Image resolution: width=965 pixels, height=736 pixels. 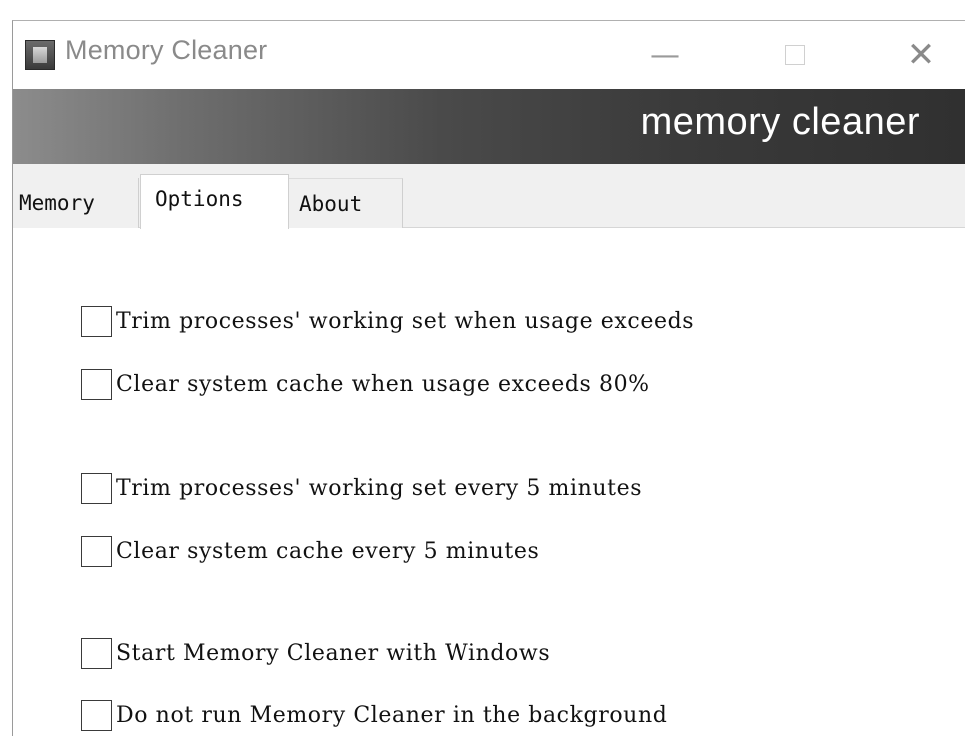 What do you see at coordinates (489, 126) in the screenshot?
I see `header-banner: memory cleaner` at bounding box center [489, 126].